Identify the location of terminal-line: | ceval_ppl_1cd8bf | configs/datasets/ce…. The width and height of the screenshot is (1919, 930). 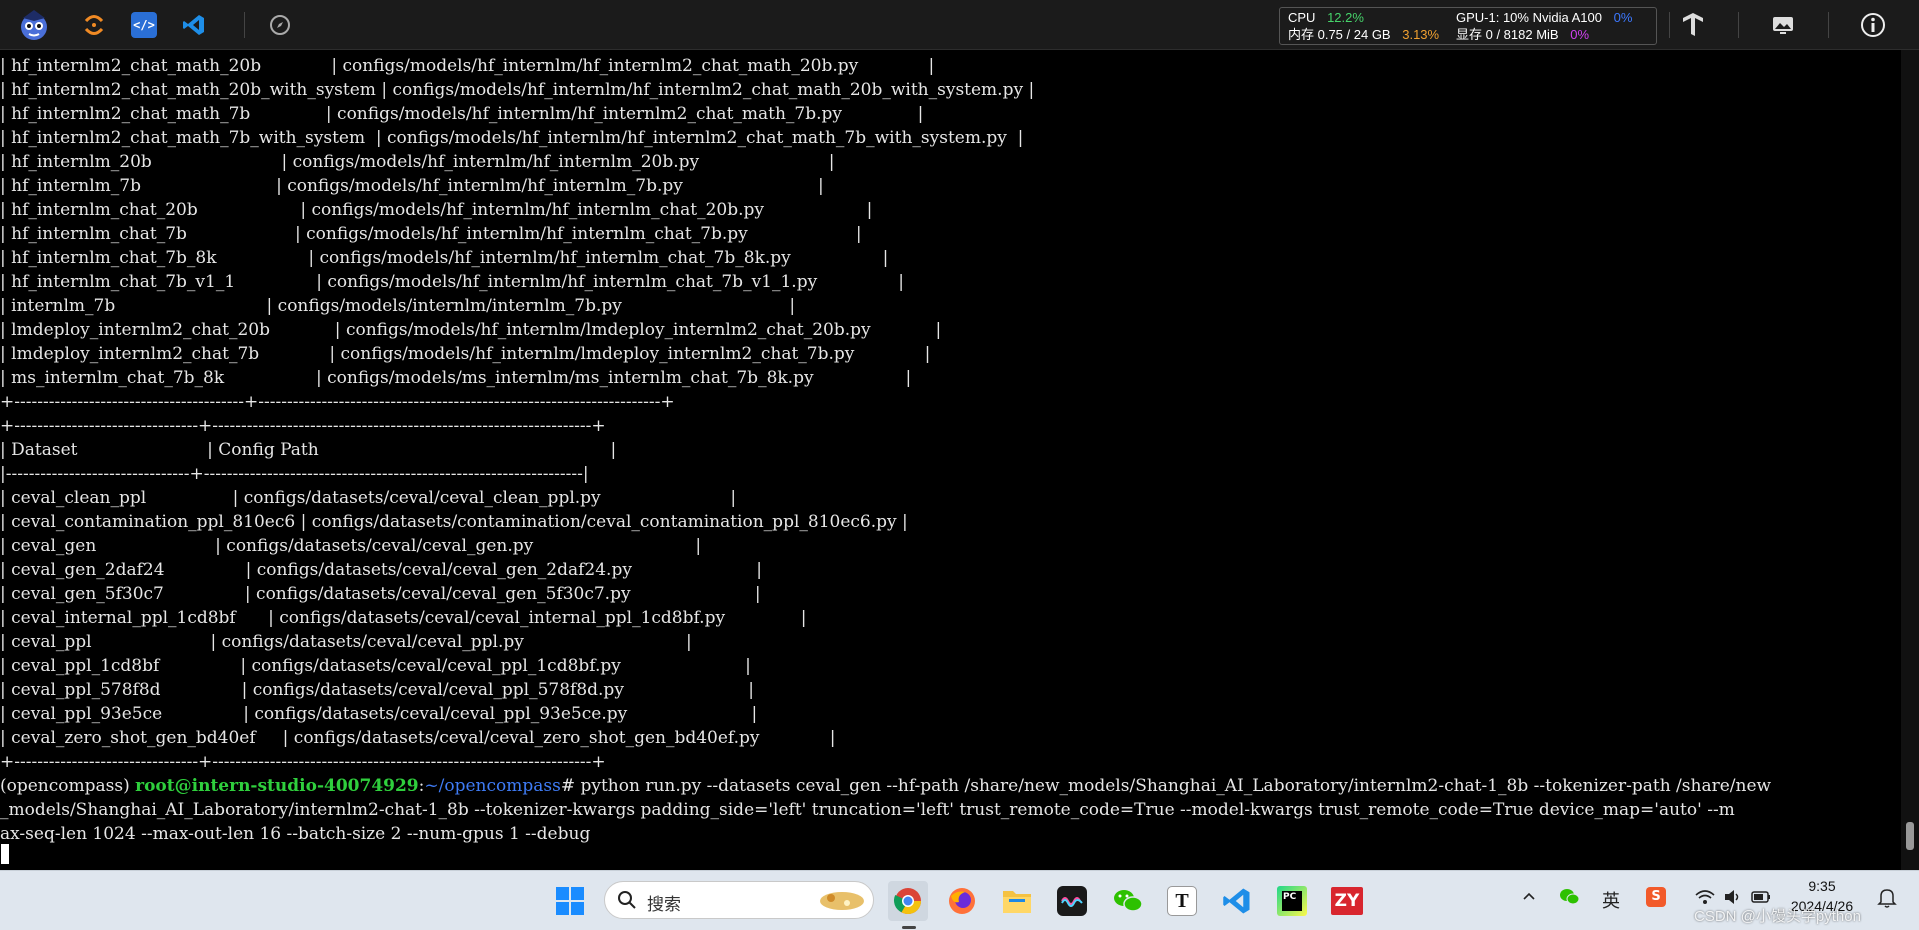
(375, 666).